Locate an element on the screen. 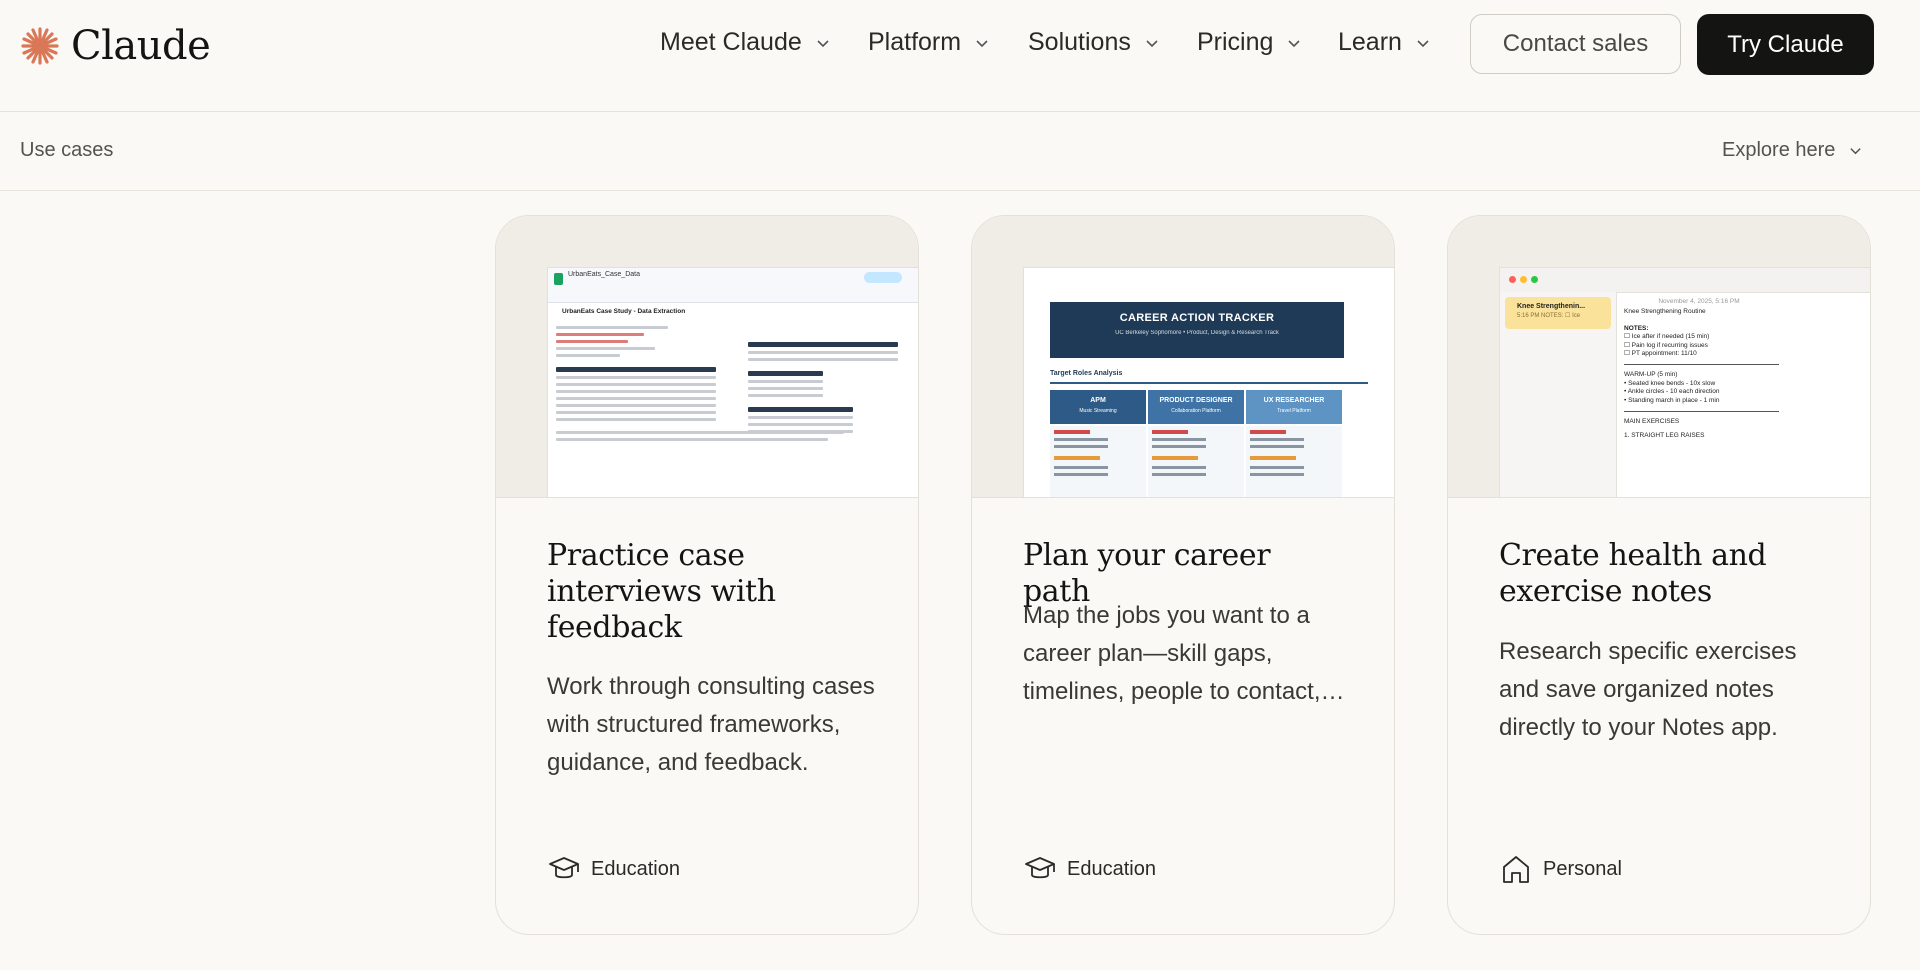 This screenshot has width=1920, height=970. warmup-item: • Seated knee bends - 10x slow is located at coordinates (1670, 383).